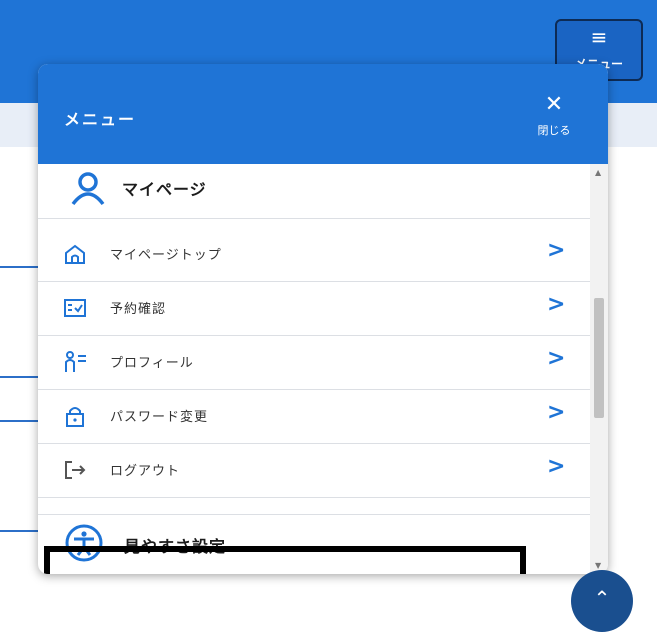 This screenshot has width=657, height=632. I want to click on profile-icon, so click(75, 362).